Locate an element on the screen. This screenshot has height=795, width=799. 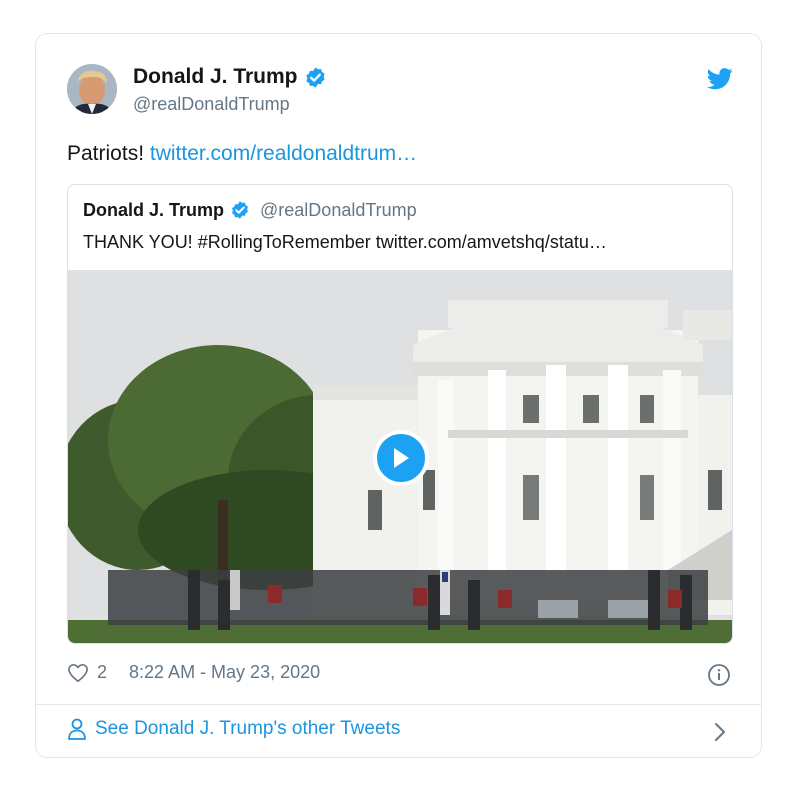
chevron-right-icon is located at coordinates (720, 732).